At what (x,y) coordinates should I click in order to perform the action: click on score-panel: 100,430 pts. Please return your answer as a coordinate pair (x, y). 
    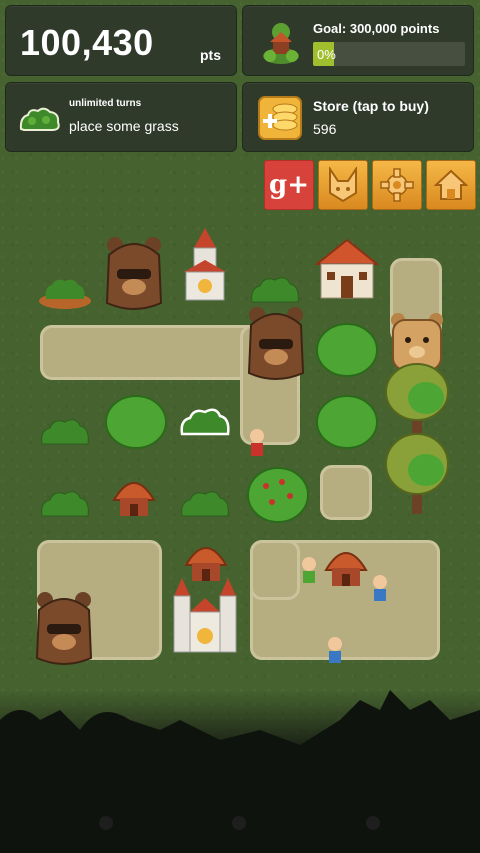
    Looking at the image, I should click on (121, 40).